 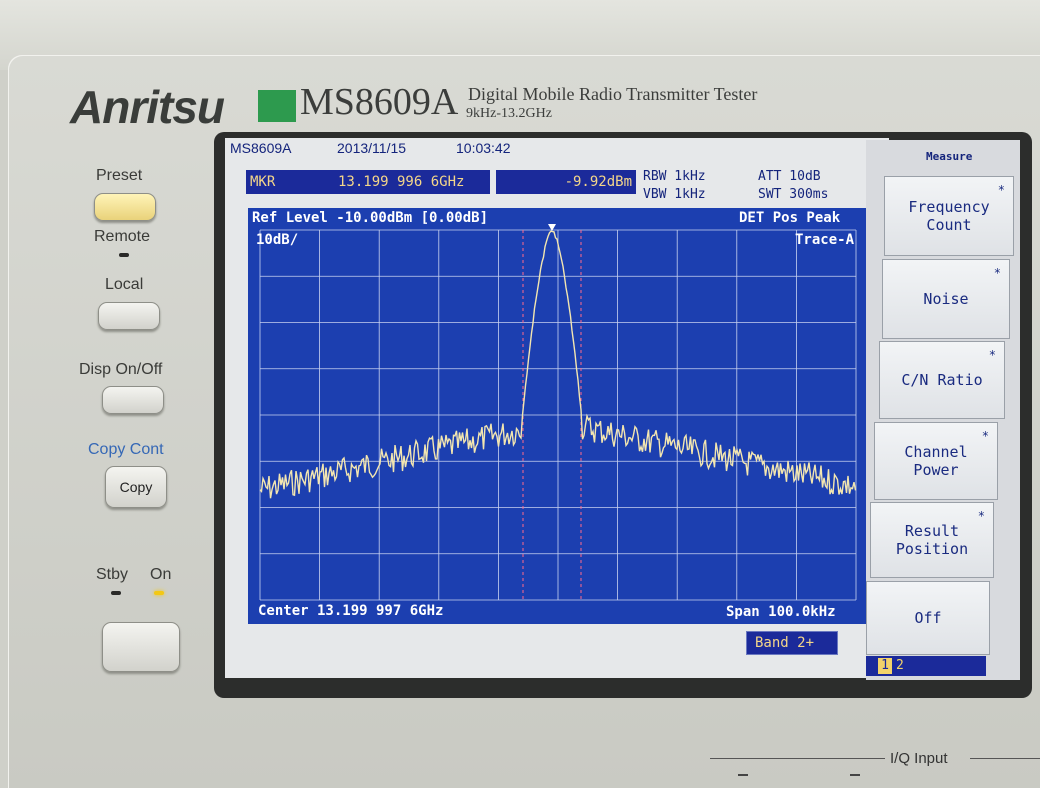 I want to click on softkey-off: Off, so click(x=928, y=618).